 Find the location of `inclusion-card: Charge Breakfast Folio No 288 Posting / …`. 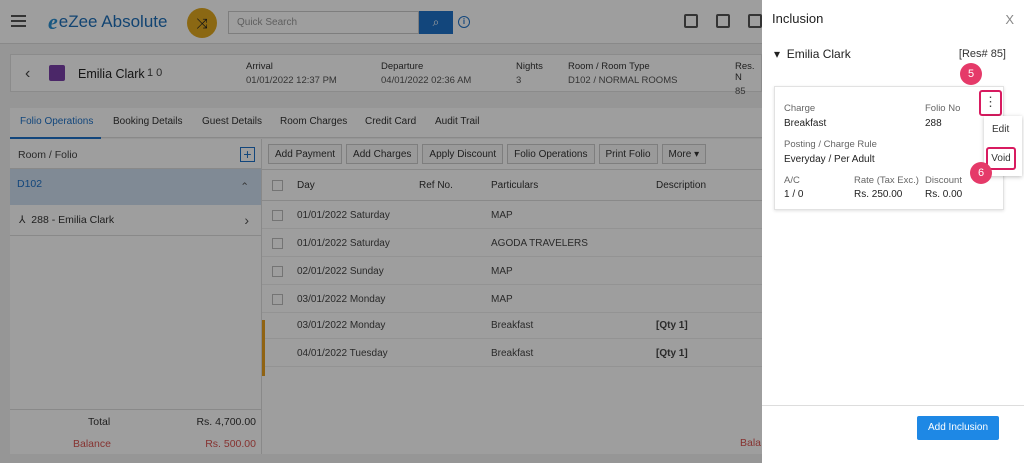

inclusion-card: Charge Breakfast Folio No 288 Posting / … is located at coordinates (889, 148).